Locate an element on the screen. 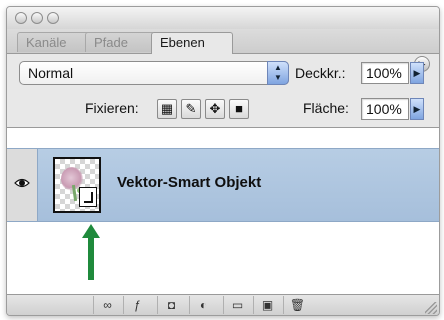 The image size is (444, 320). new-layer-icon: ▣ is located at coordinates (267, 305).